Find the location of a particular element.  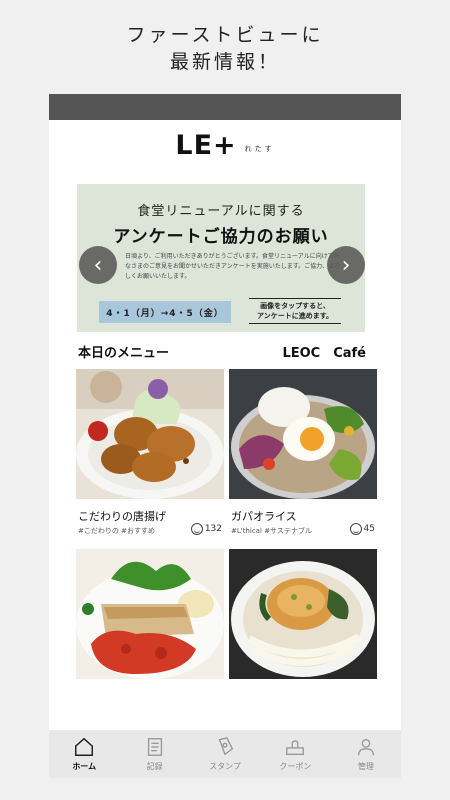

menu-photo-udon is located at coordinates (303, 614).